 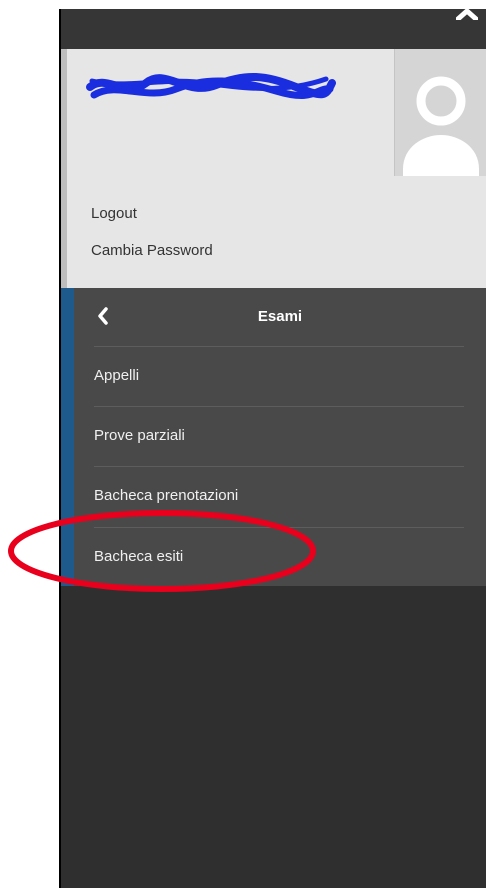 What do you see at coordinates (280, 557) in the screenshot?
I see `menu-item-bacheca-esiti: Bacheca esiti` at bounding box center [280, 557].